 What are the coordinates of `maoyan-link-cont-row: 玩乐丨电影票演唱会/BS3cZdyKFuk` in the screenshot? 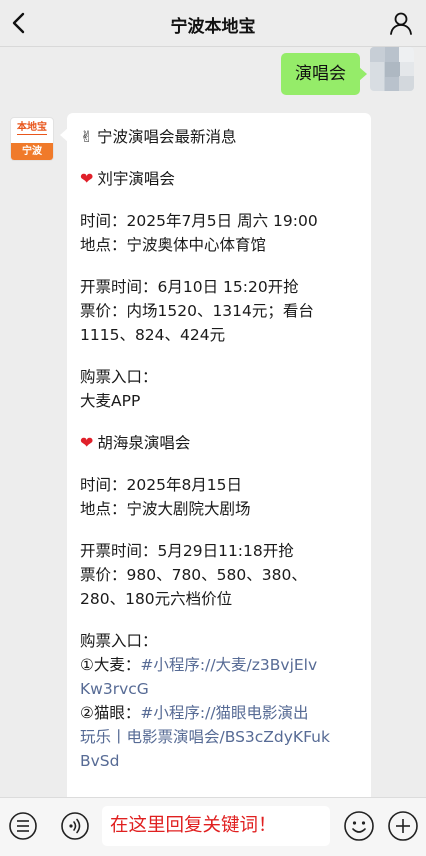 It's located at (225, 737).